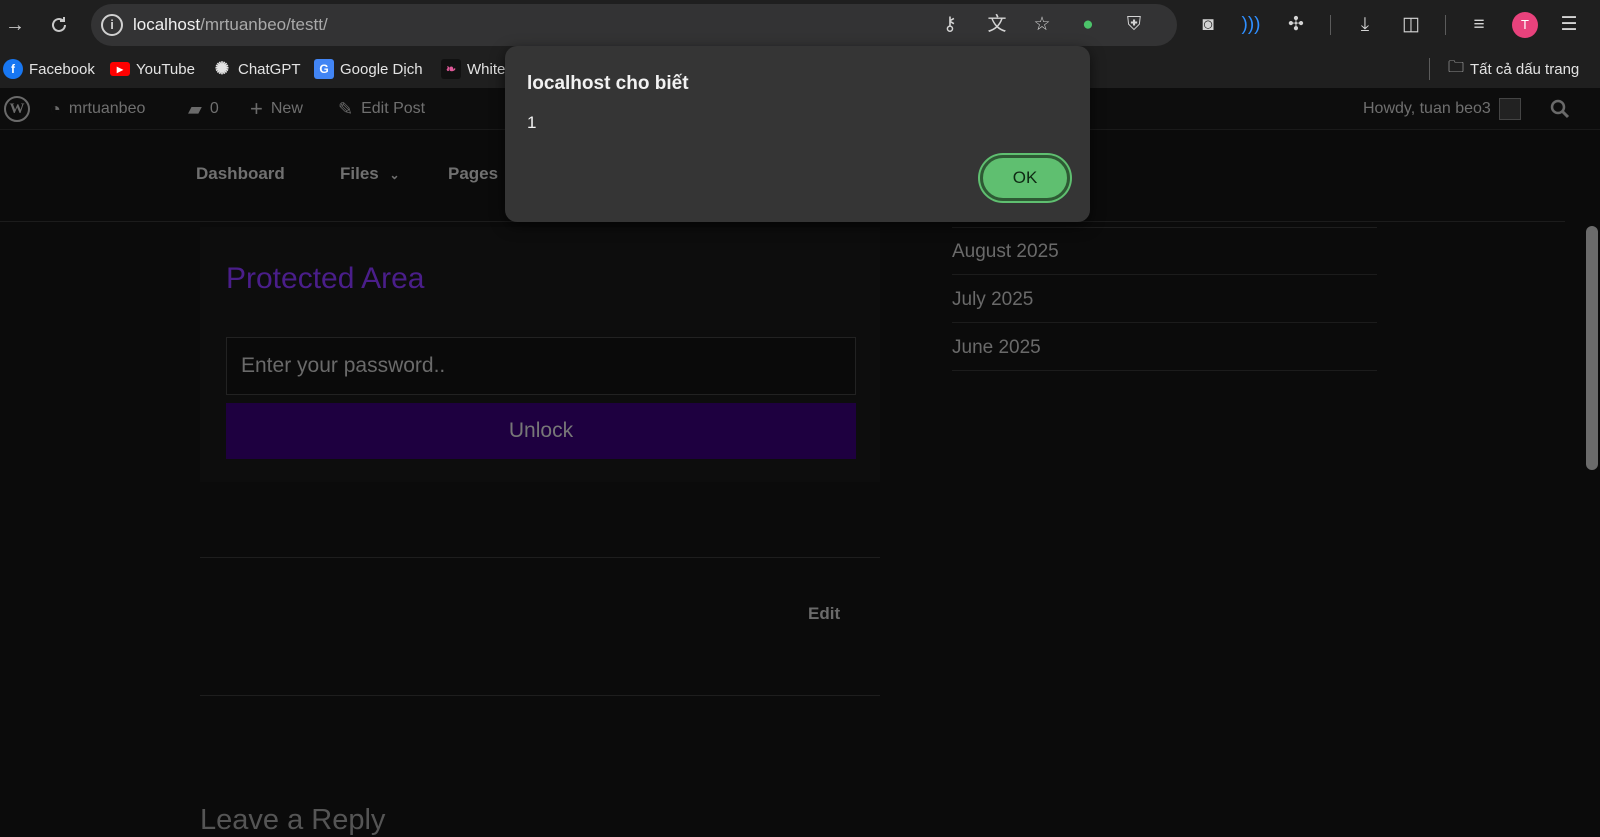 The height and width of the screenshot is (837, 1600). Describe the element at coordinates (324, 69) in the screenshot. I see `google-translate-icon: G` at that location.